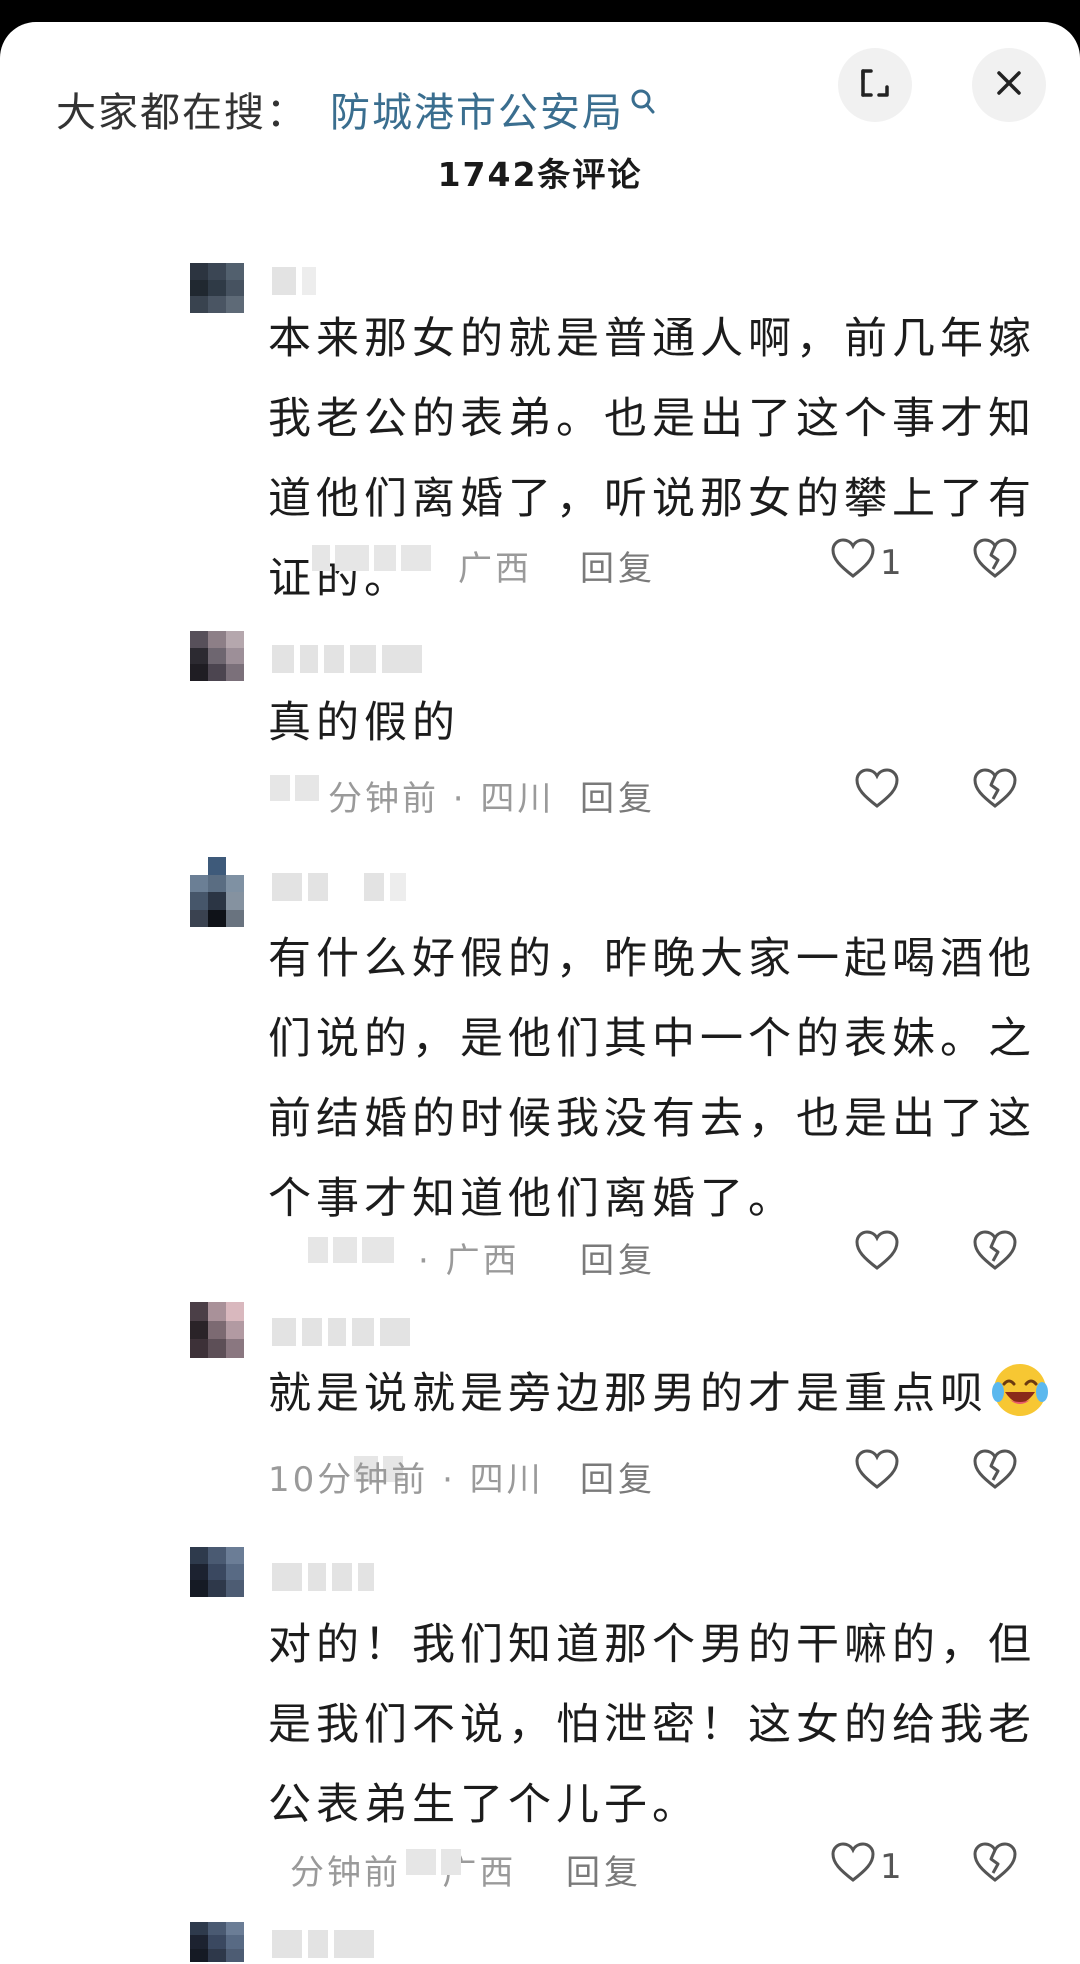 The width and height of the screenshot is (1080, 1964). I want to click on close-icon, so click(1009, 85).